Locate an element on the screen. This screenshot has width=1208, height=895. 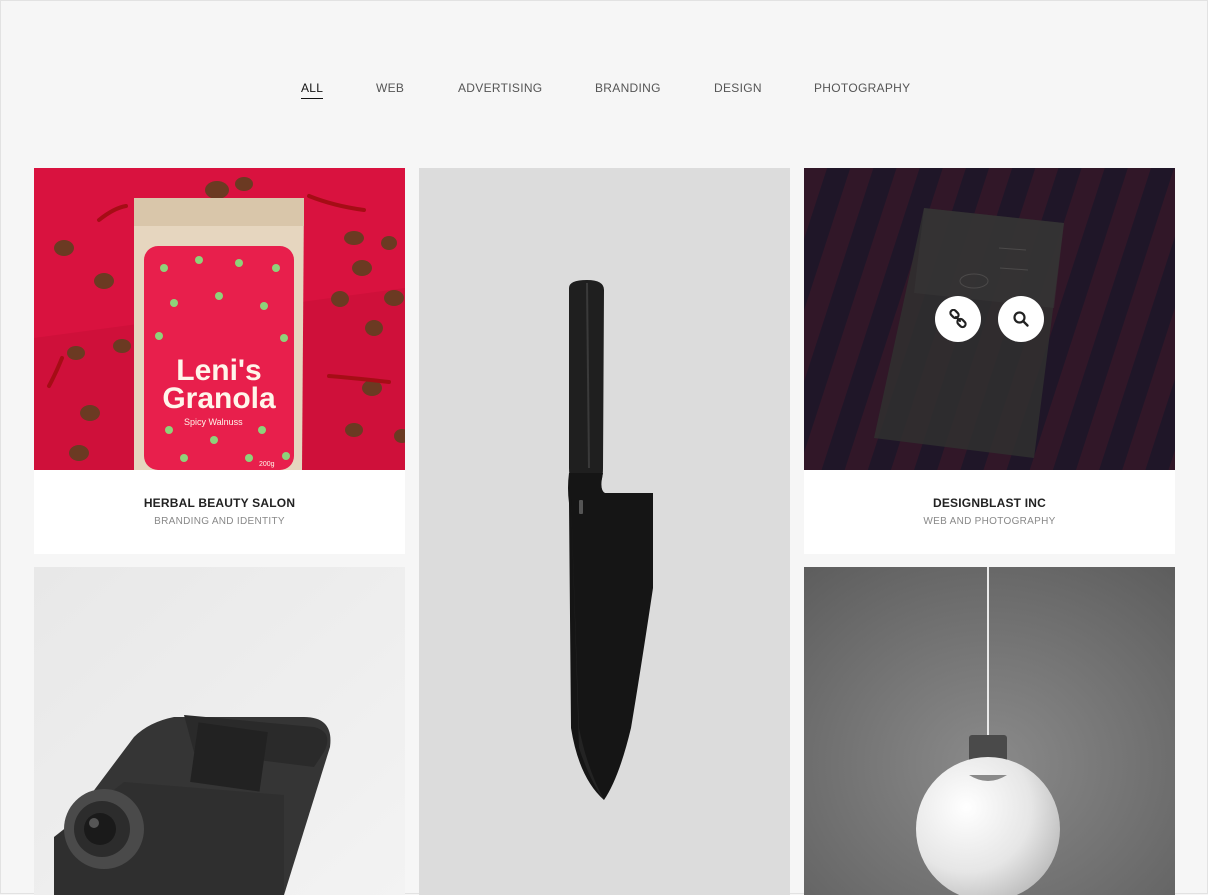
link-icon is located at coordinates (958, 319).